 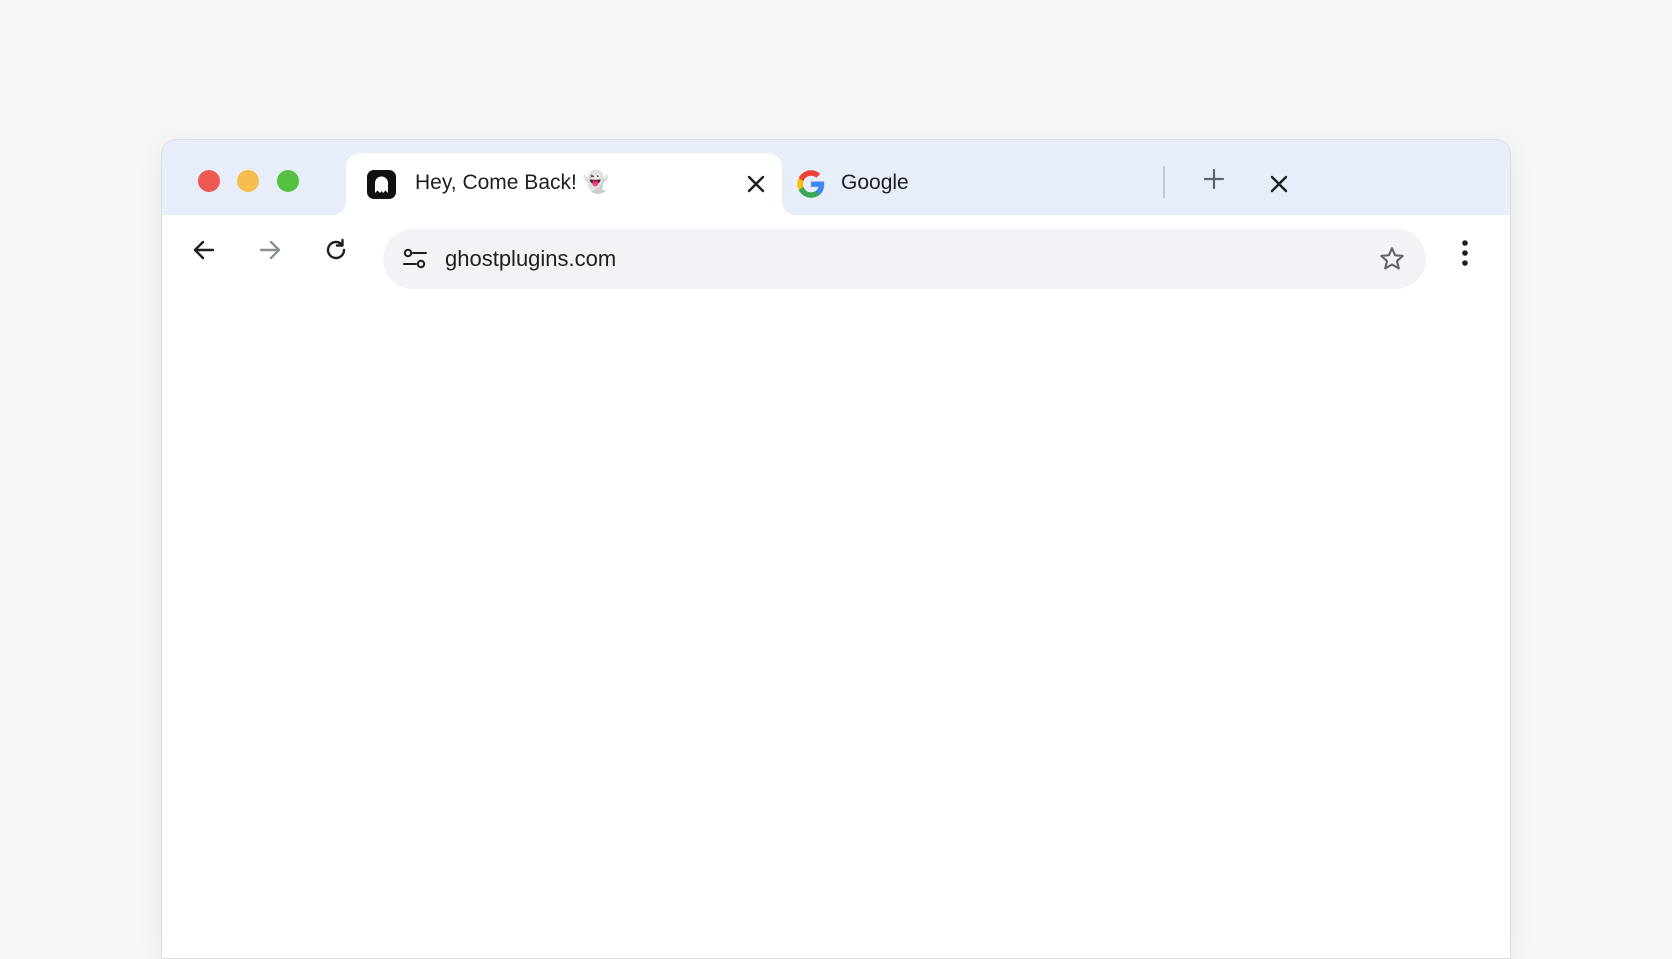 I want to click on reload-icon, so click(x=336, y=252).